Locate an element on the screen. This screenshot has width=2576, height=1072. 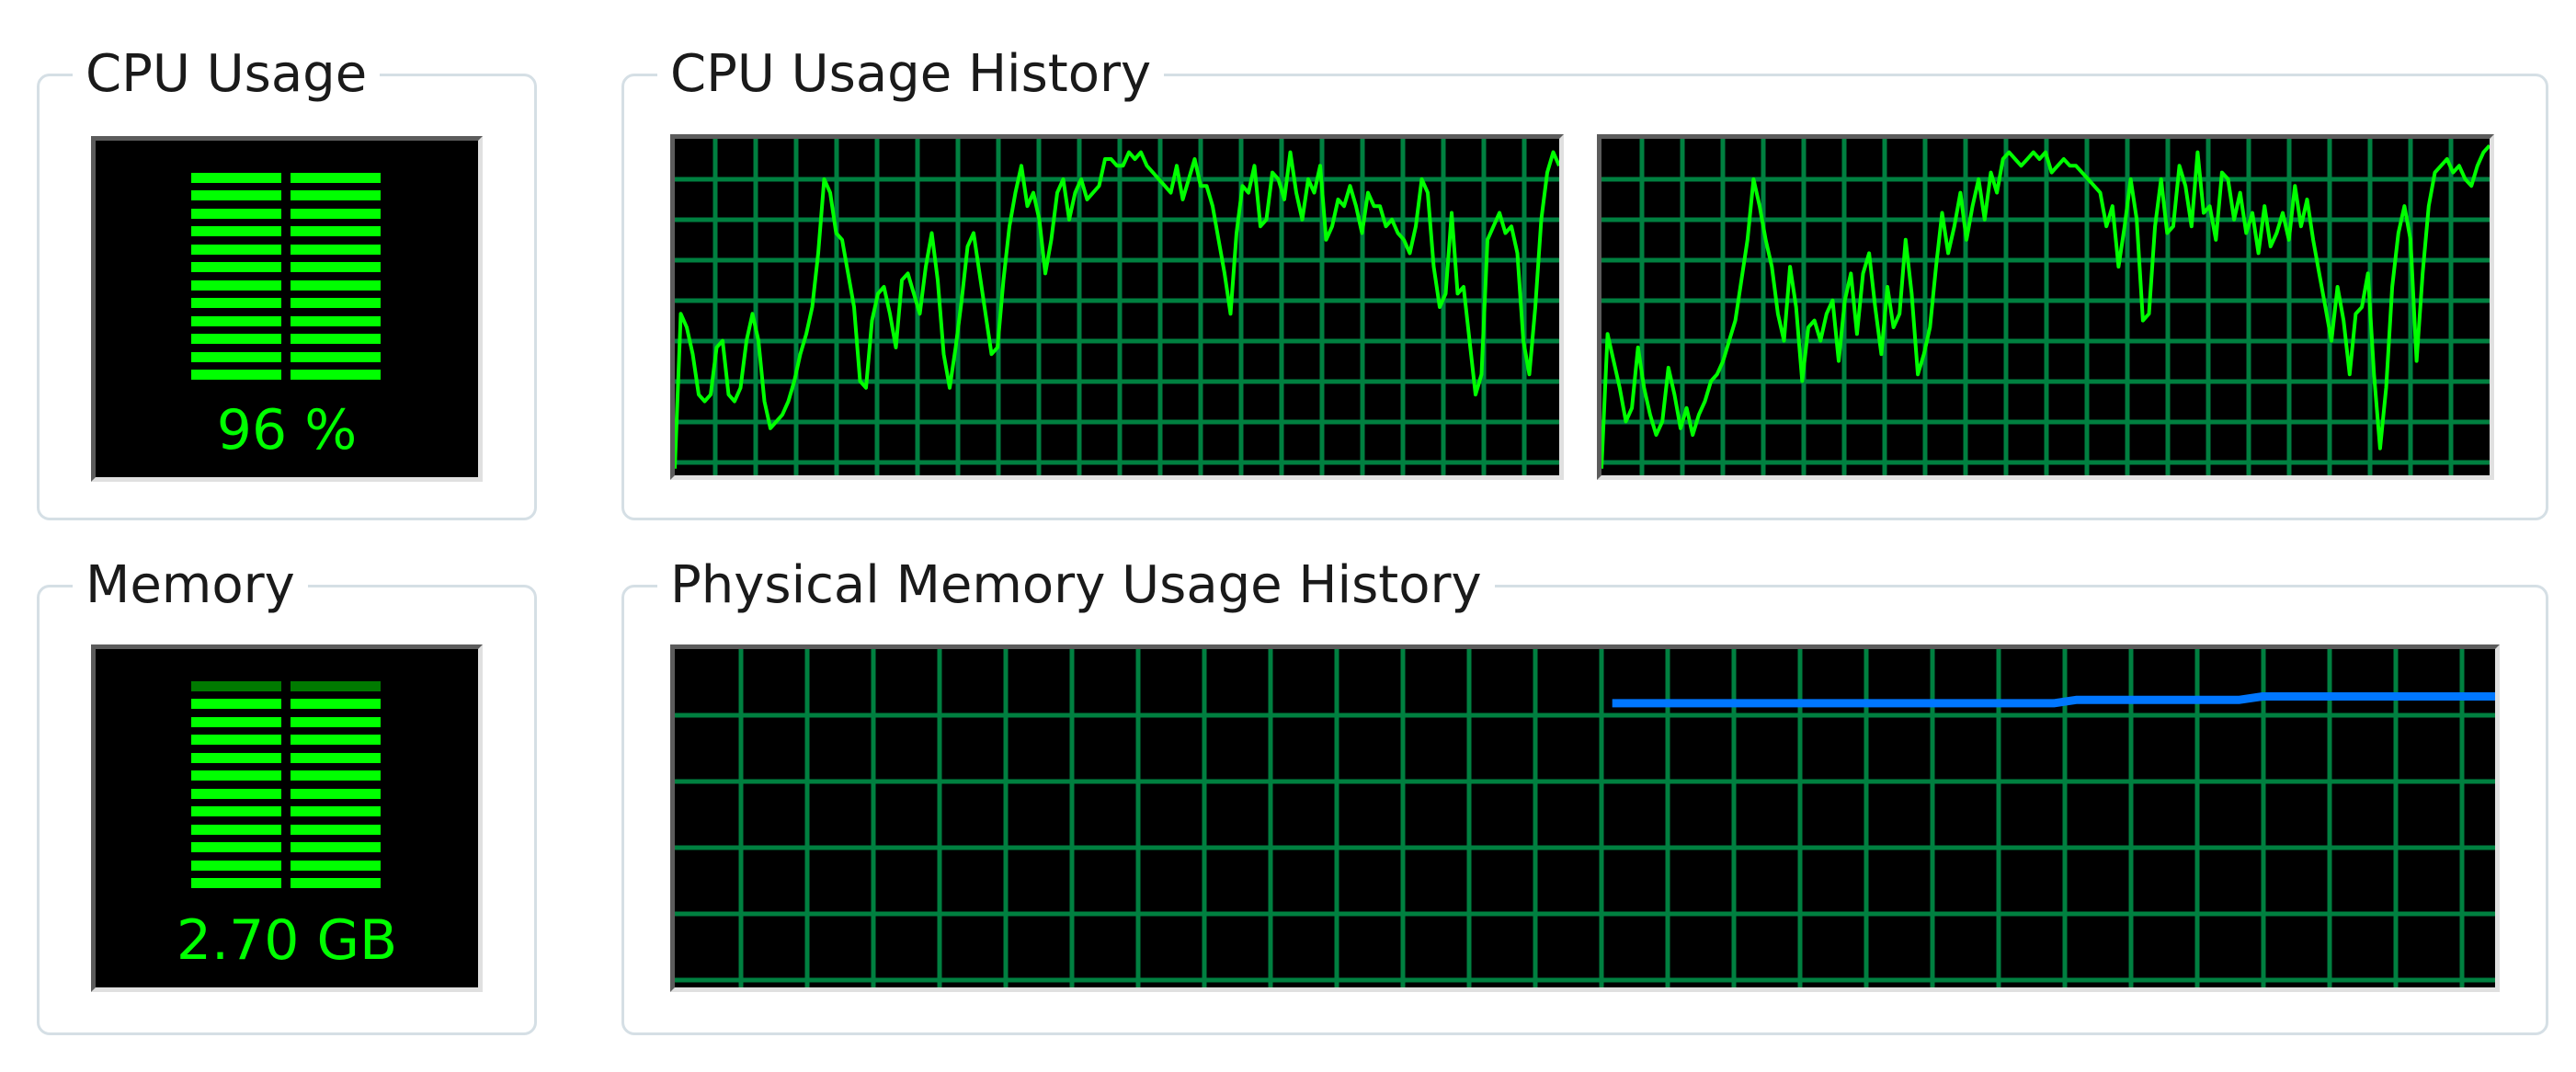
cpu-usage-history-title: CPU Usage History is located at coordinates (911, 75).